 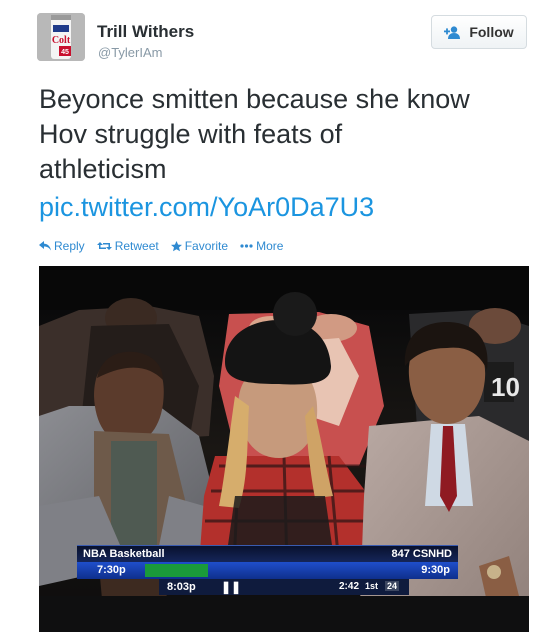 I want to click on author-handle: @TylerIAm, so click(x=130, y=52).